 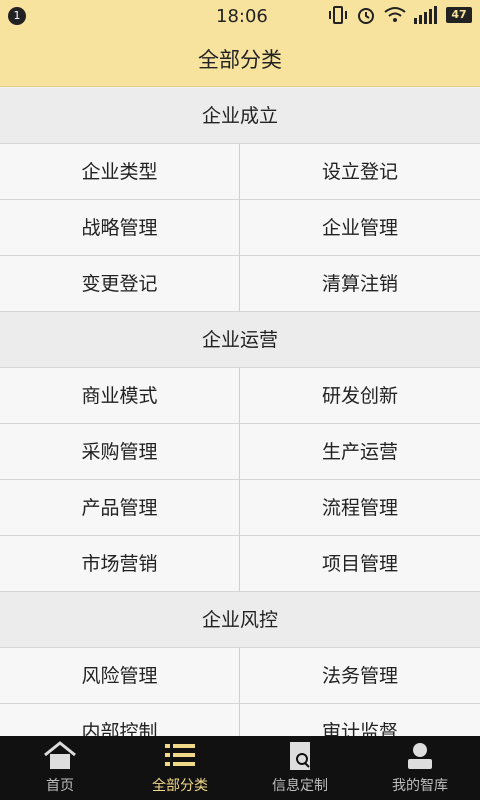 I want to click on category-item: 清算注销, so click(x=360, y=284).